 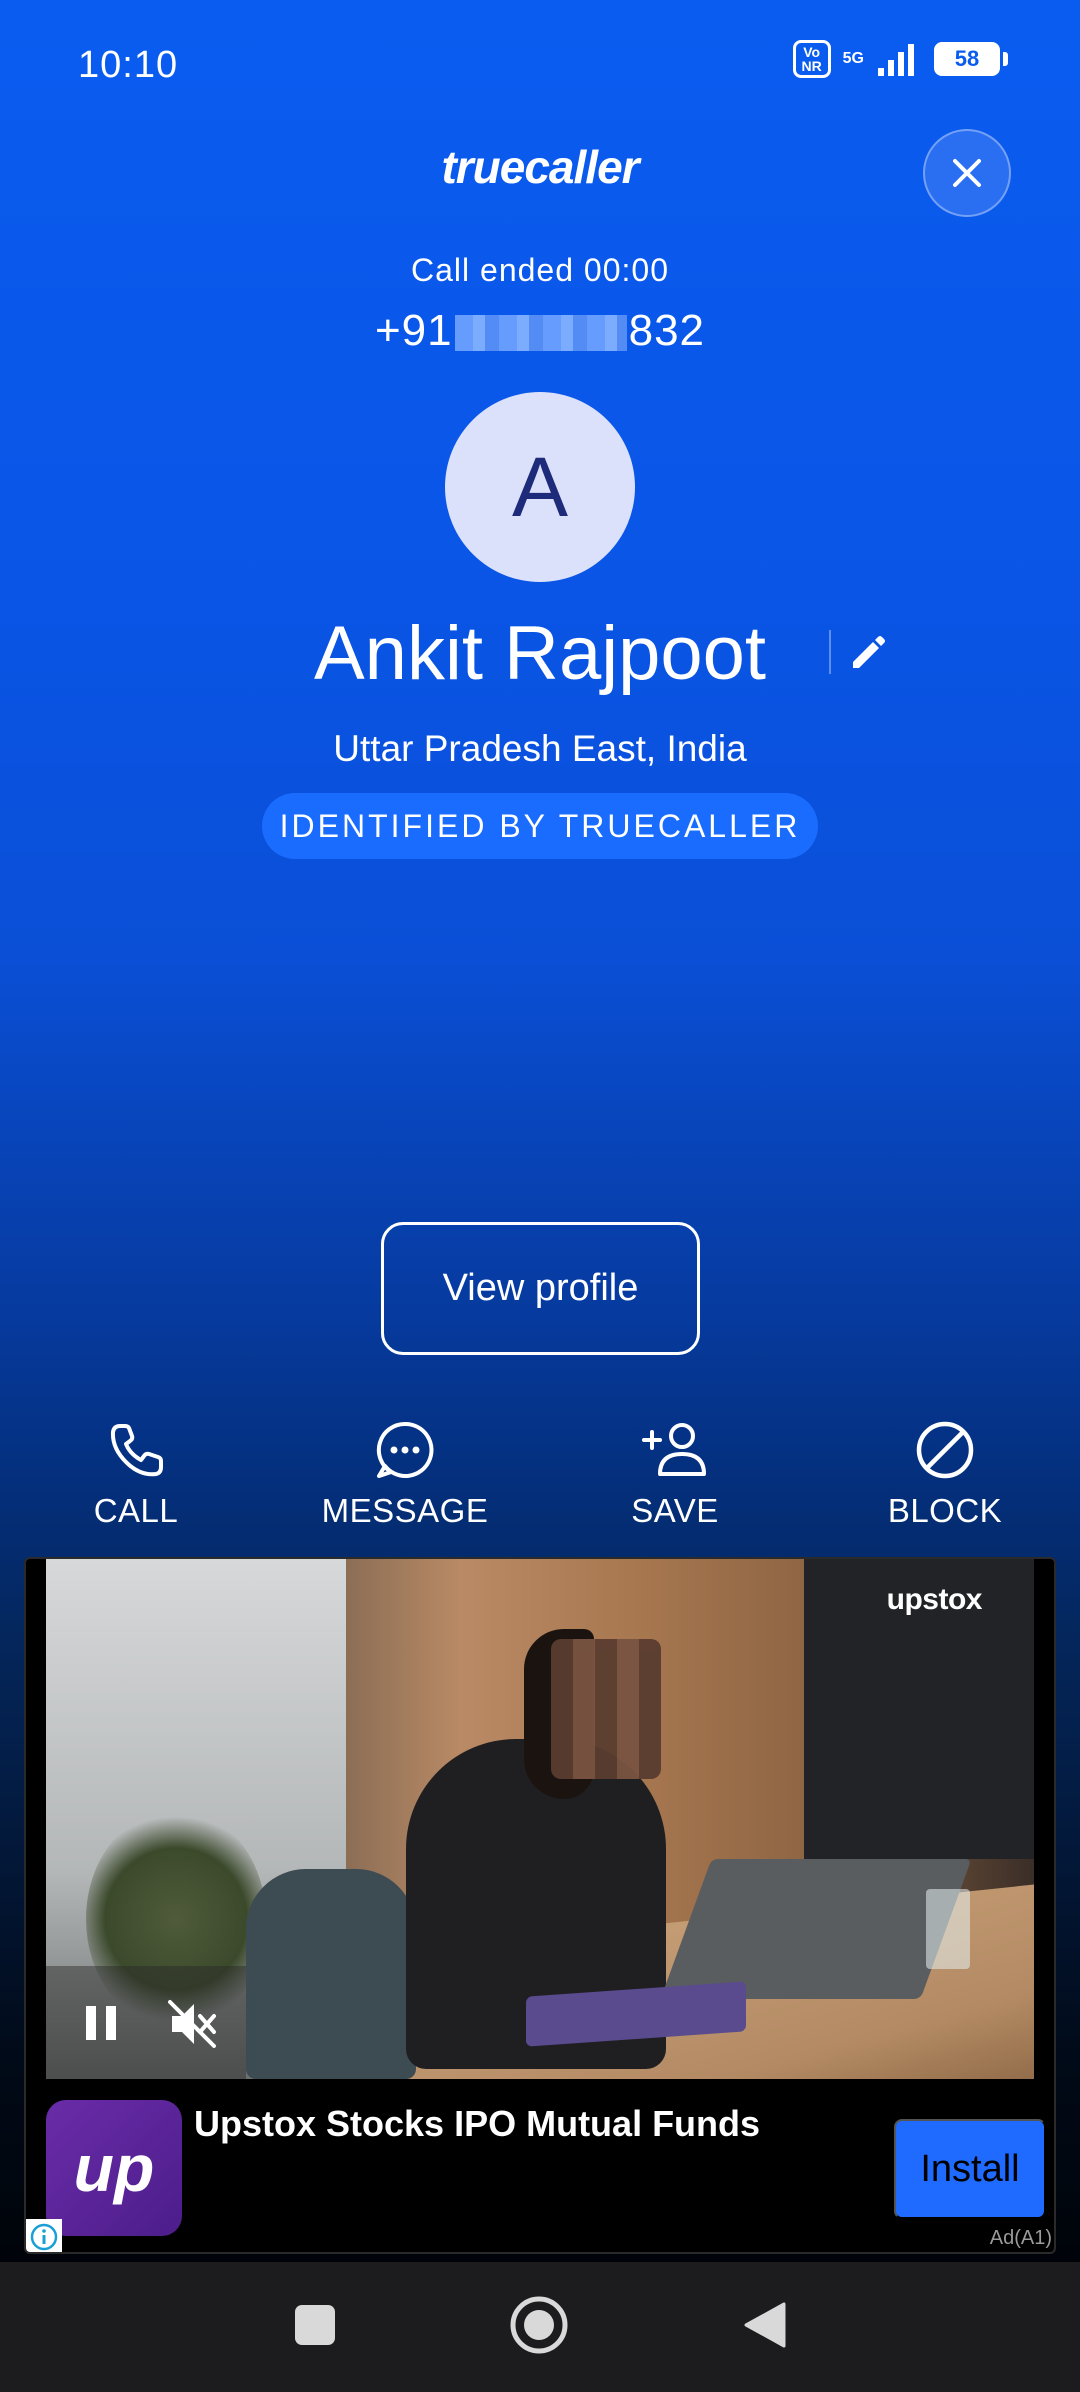 What do you see at coordinates (830, 652) in the screenshot?
I see `divider` at bounding box center [830, 652].